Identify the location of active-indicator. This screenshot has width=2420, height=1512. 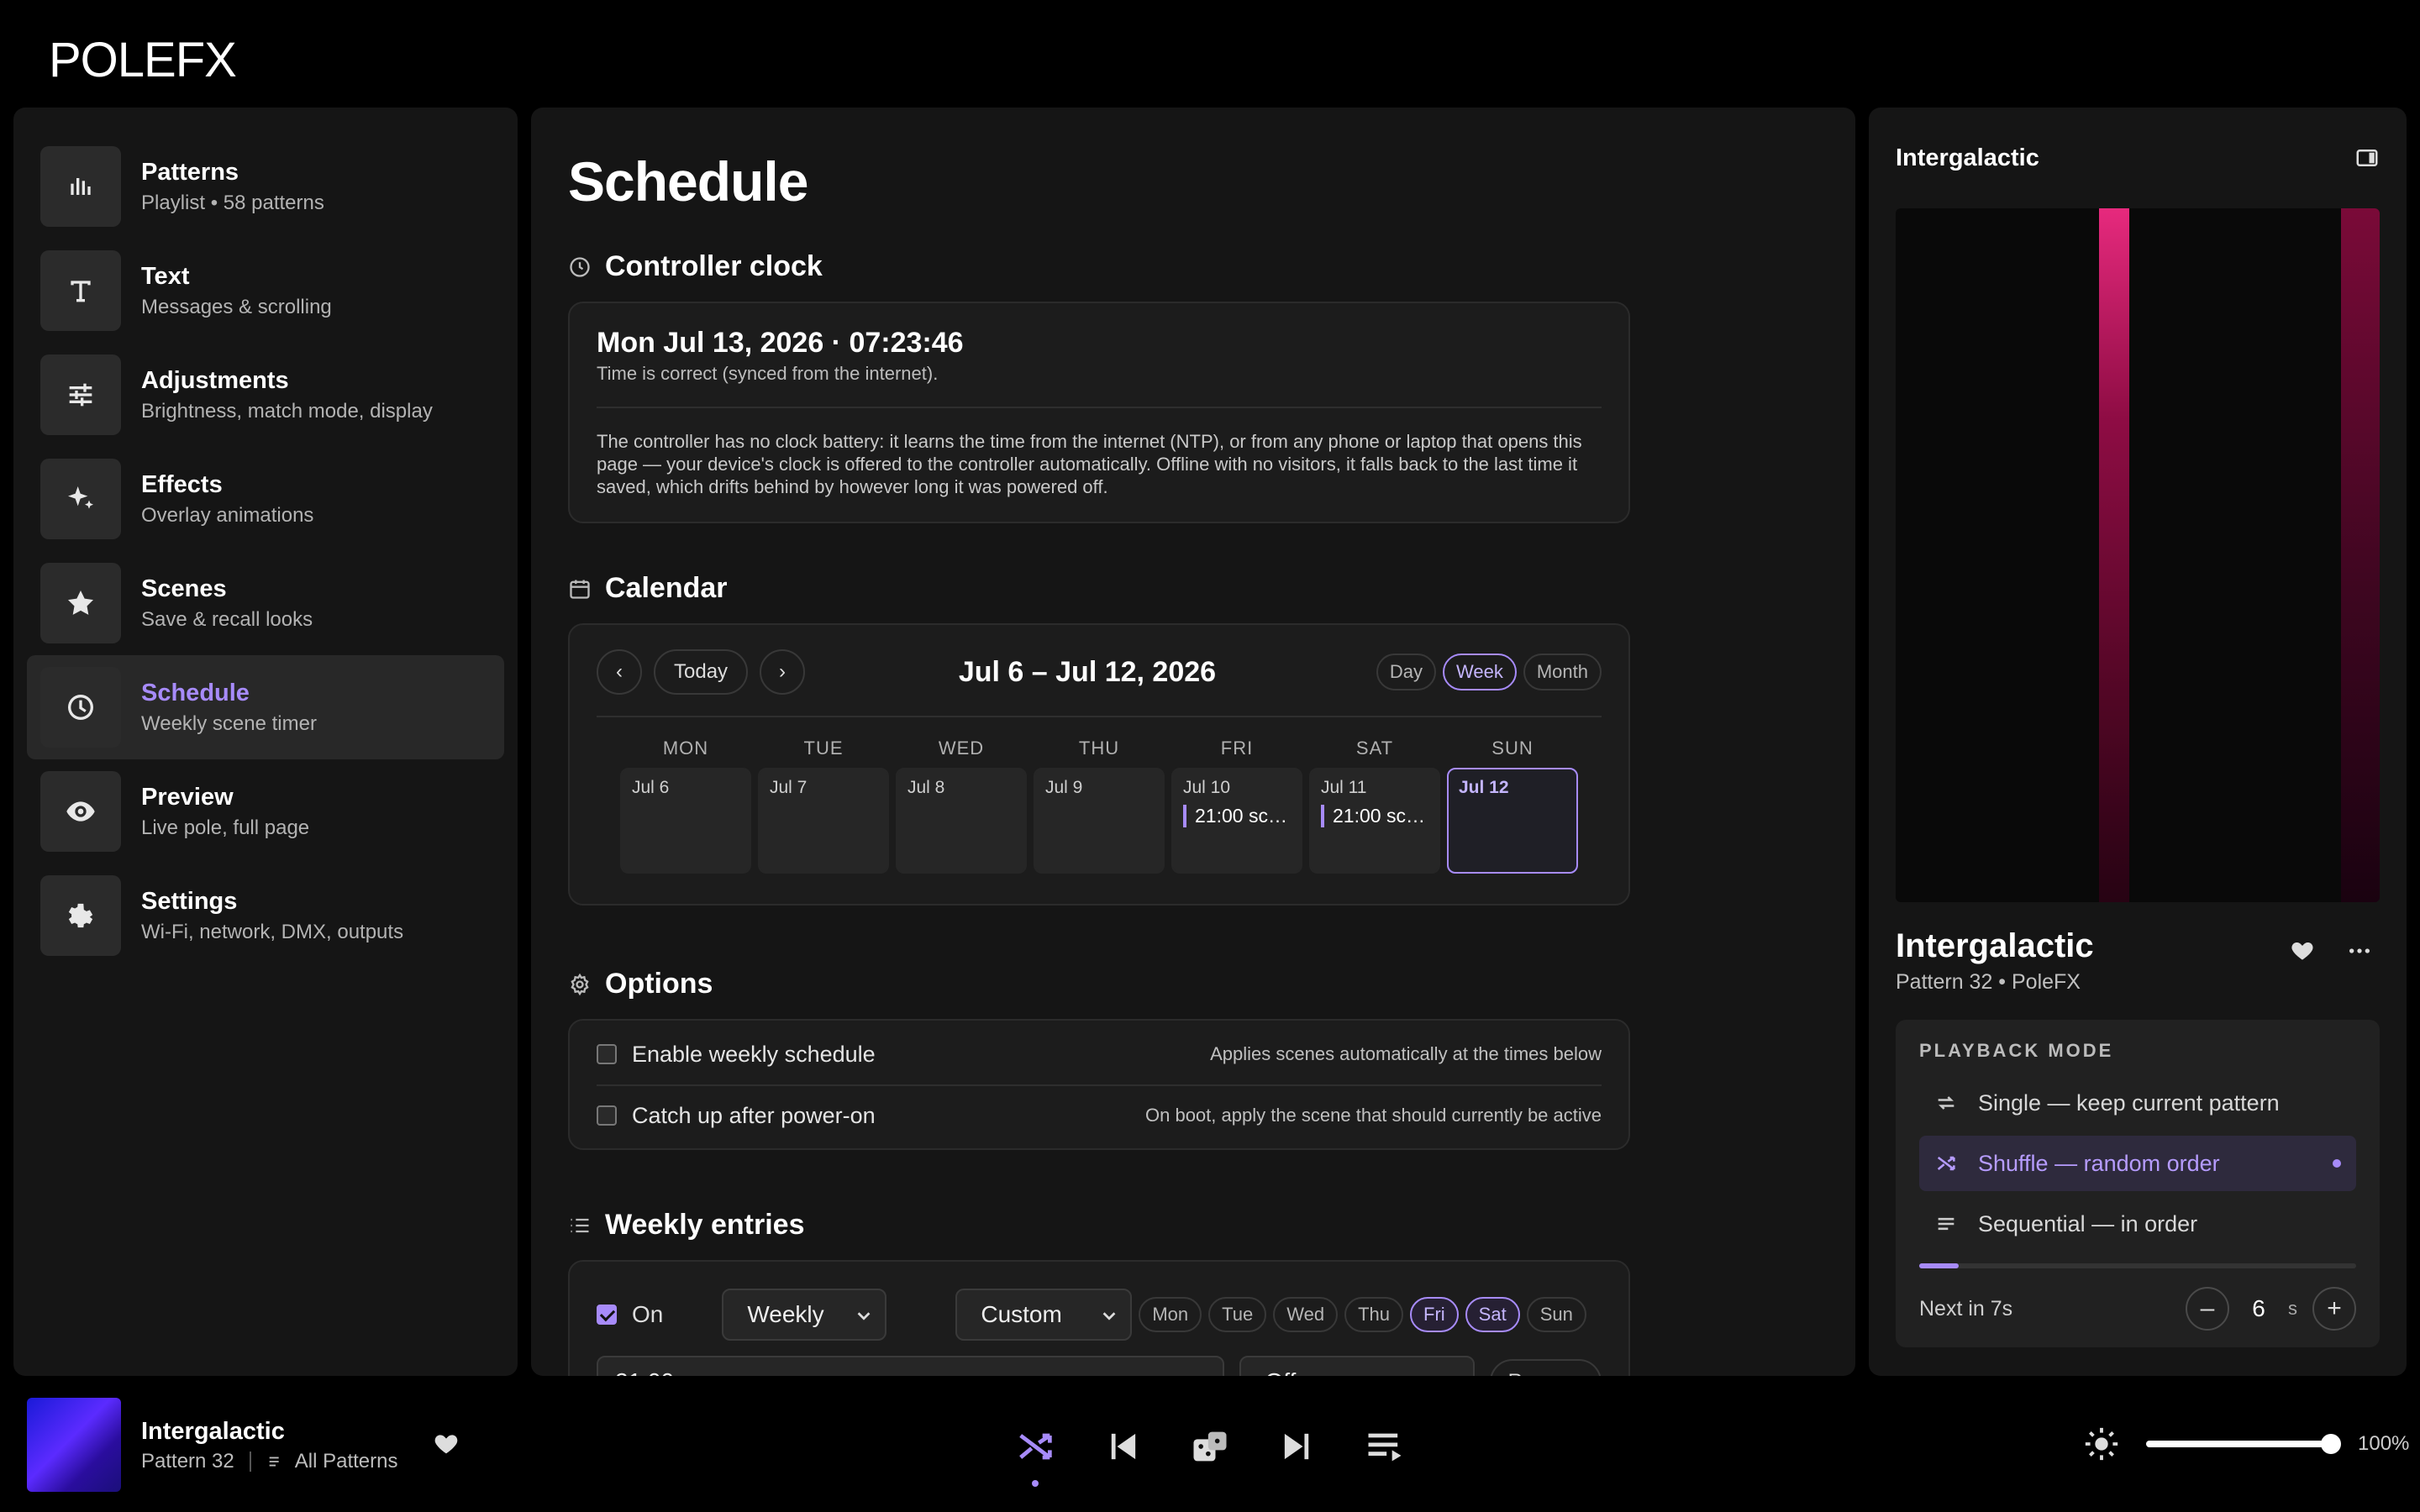
(2337, 1163).